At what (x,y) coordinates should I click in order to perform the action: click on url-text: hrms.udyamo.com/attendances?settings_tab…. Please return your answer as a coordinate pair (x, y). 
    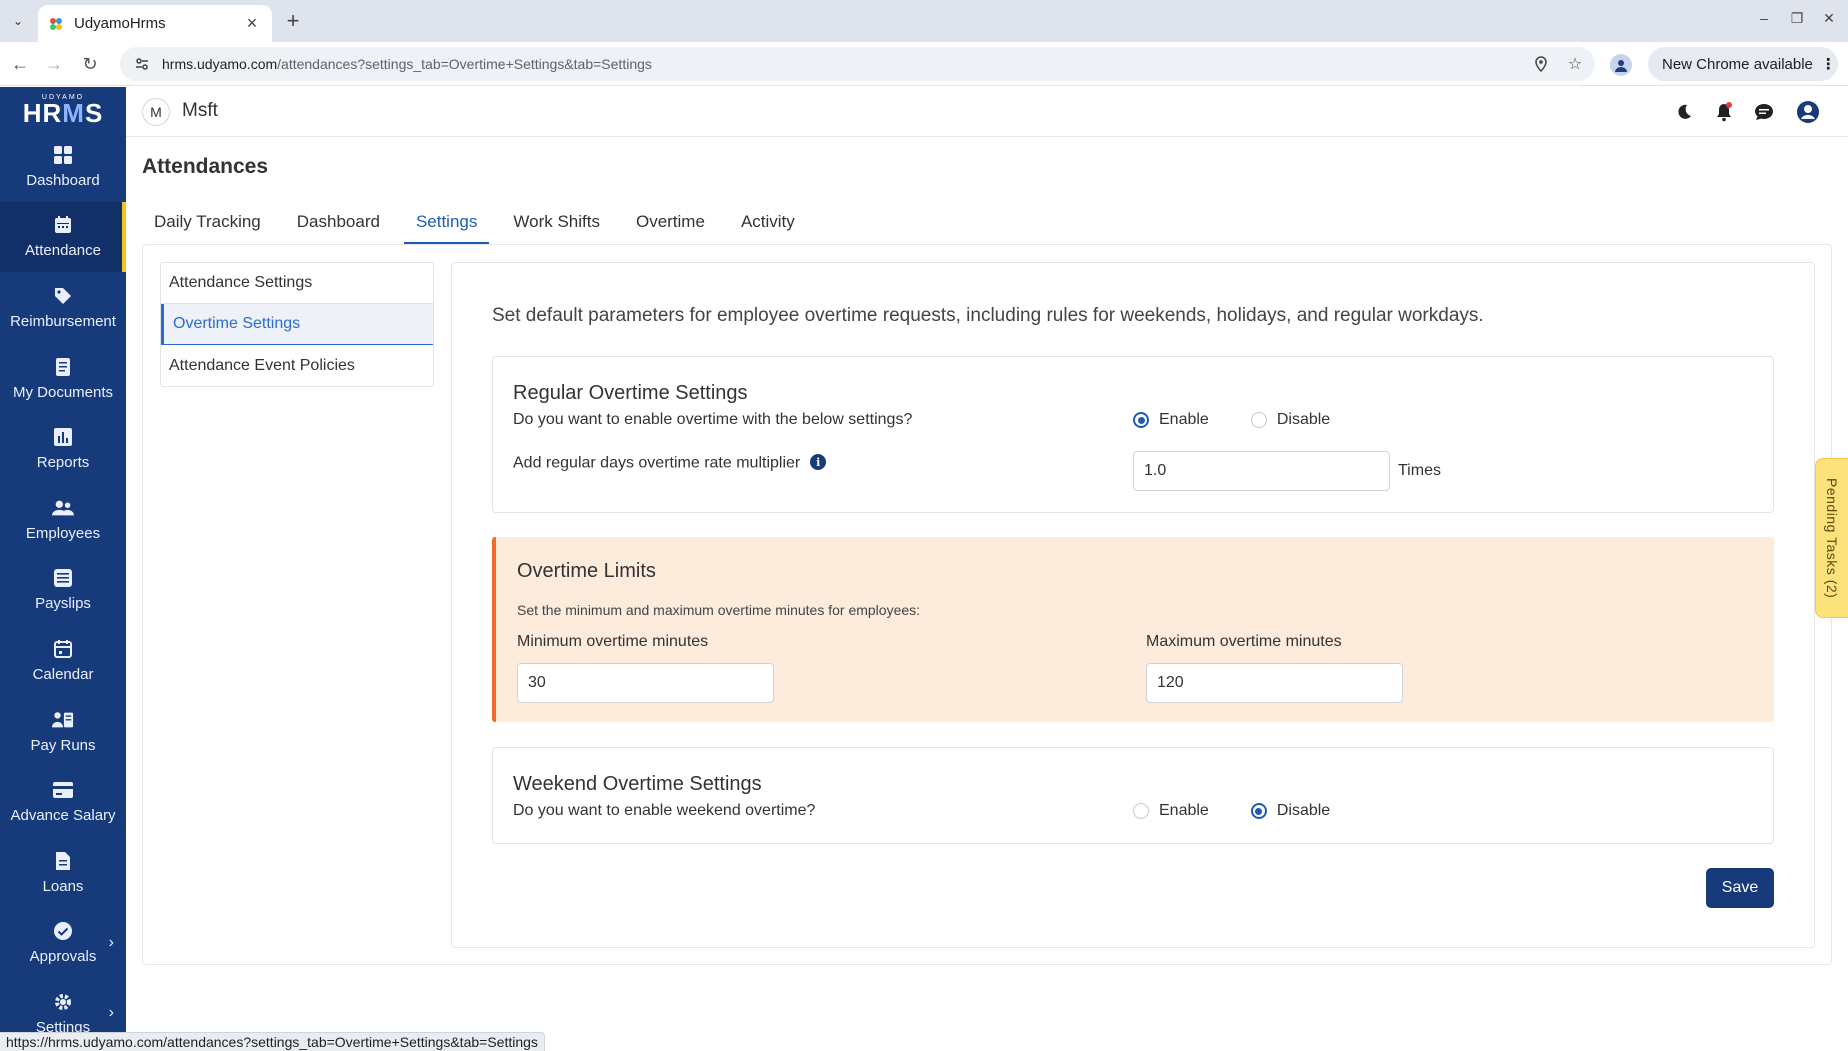
    Looking at the image, I should click on (407, 64).